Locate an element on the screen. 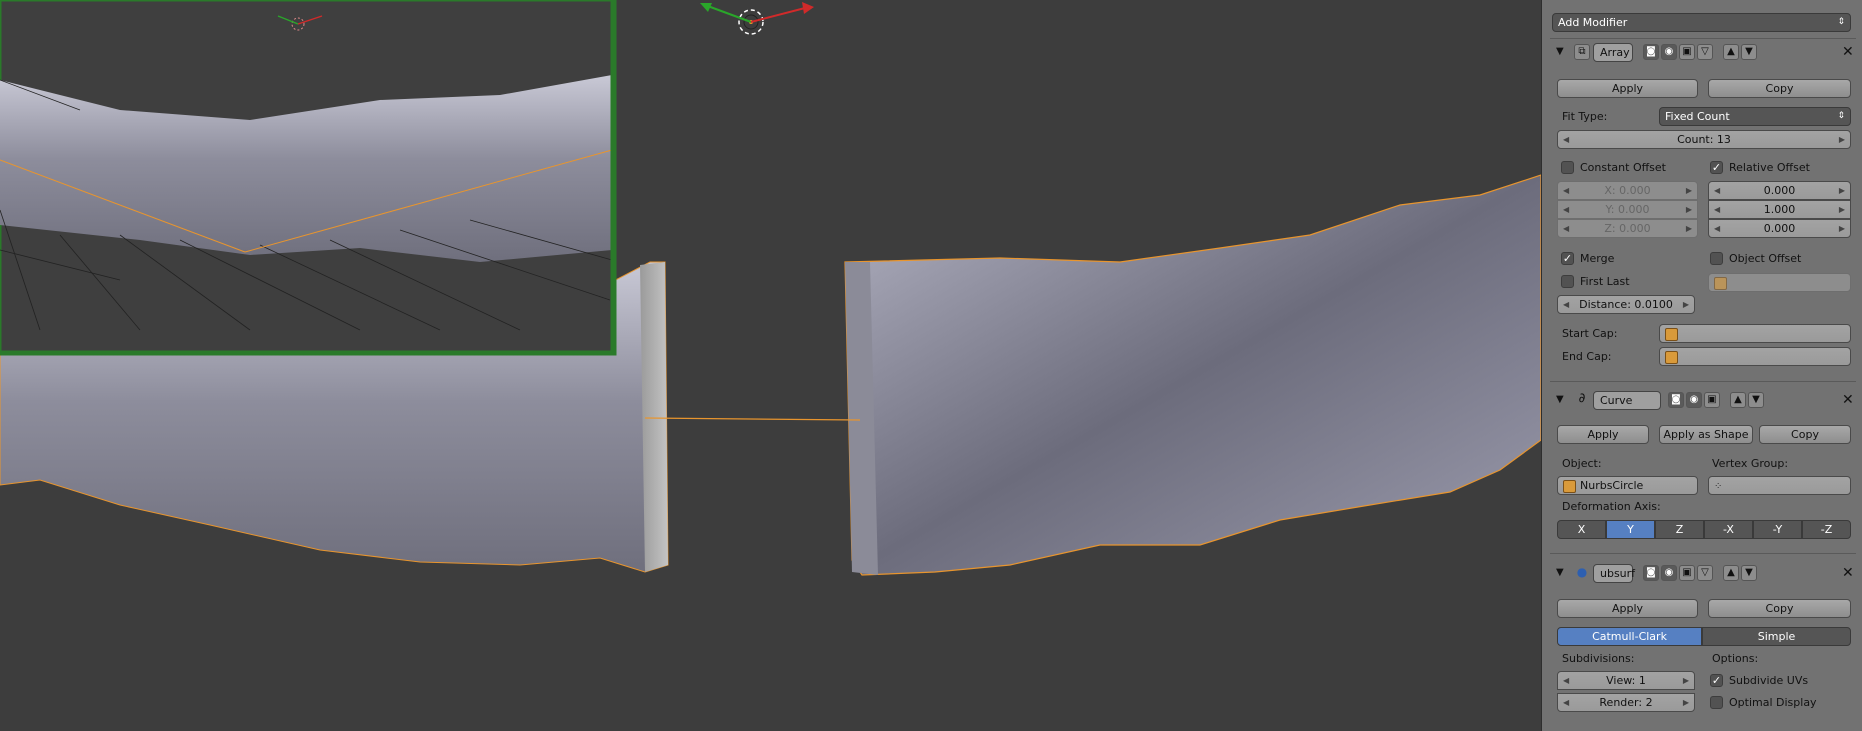  fit-type-dropdown: Fixed Count ⇕ is located at coordinates (1755, 116).